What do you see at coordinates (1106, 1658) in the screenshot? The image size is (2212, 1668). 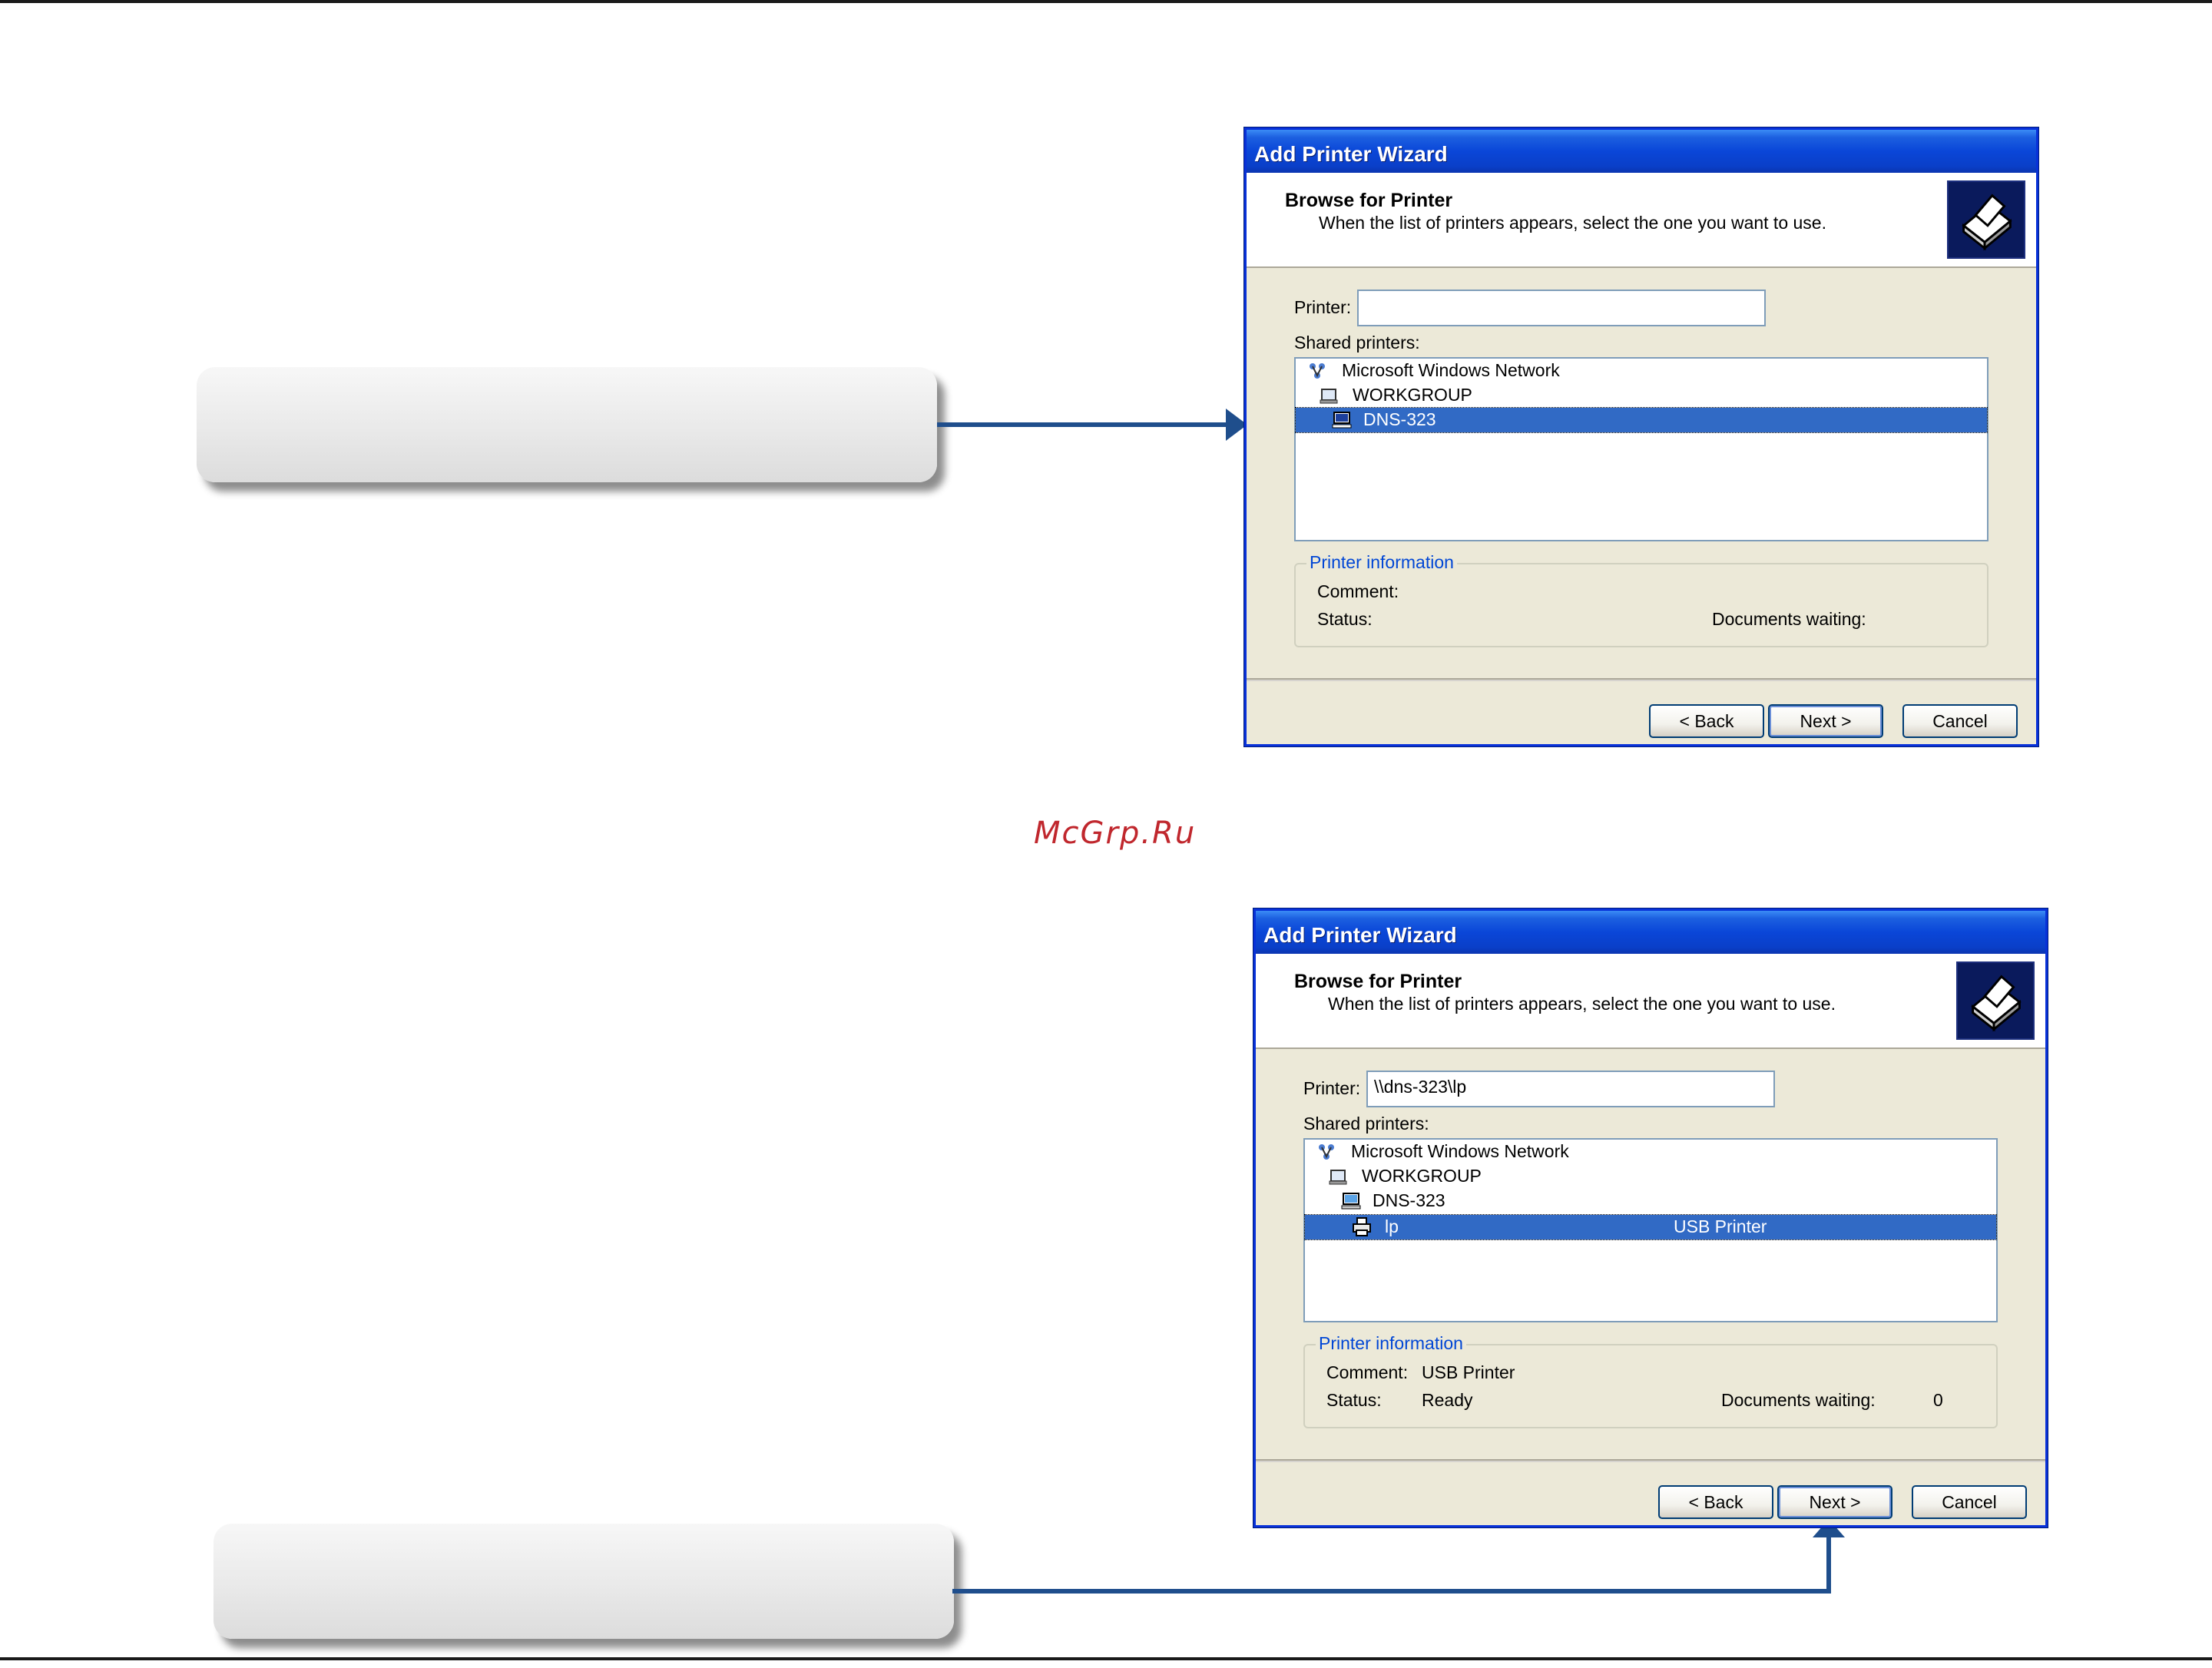 I see `bottom-rule` at bounding box center [1106, 1658].